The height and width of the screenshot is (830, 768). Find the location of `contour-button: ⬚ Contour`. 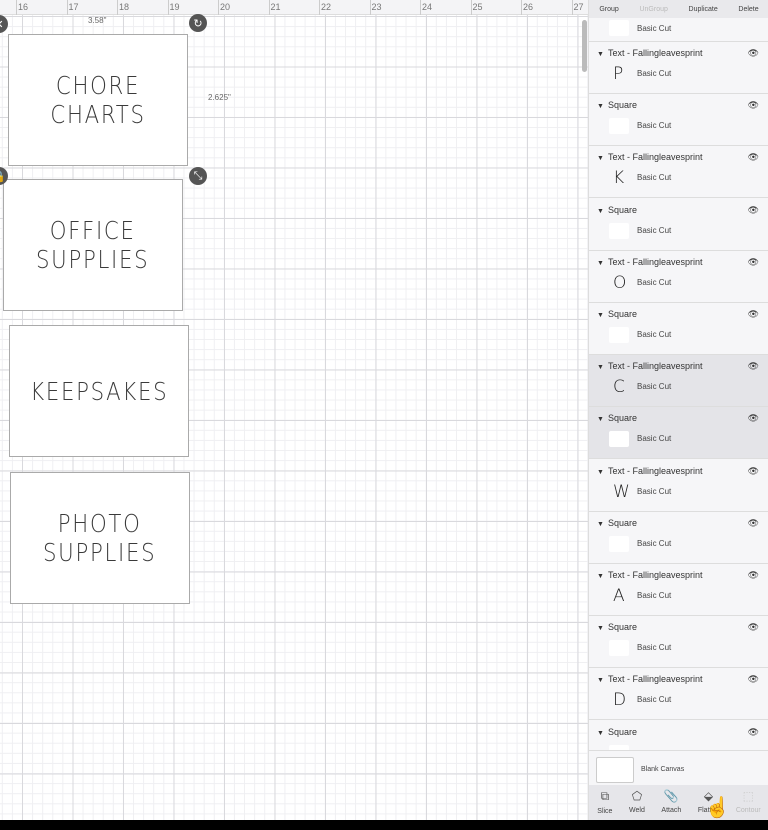

contour-button: ⬚ Contour is located at coordinates (748, 802).